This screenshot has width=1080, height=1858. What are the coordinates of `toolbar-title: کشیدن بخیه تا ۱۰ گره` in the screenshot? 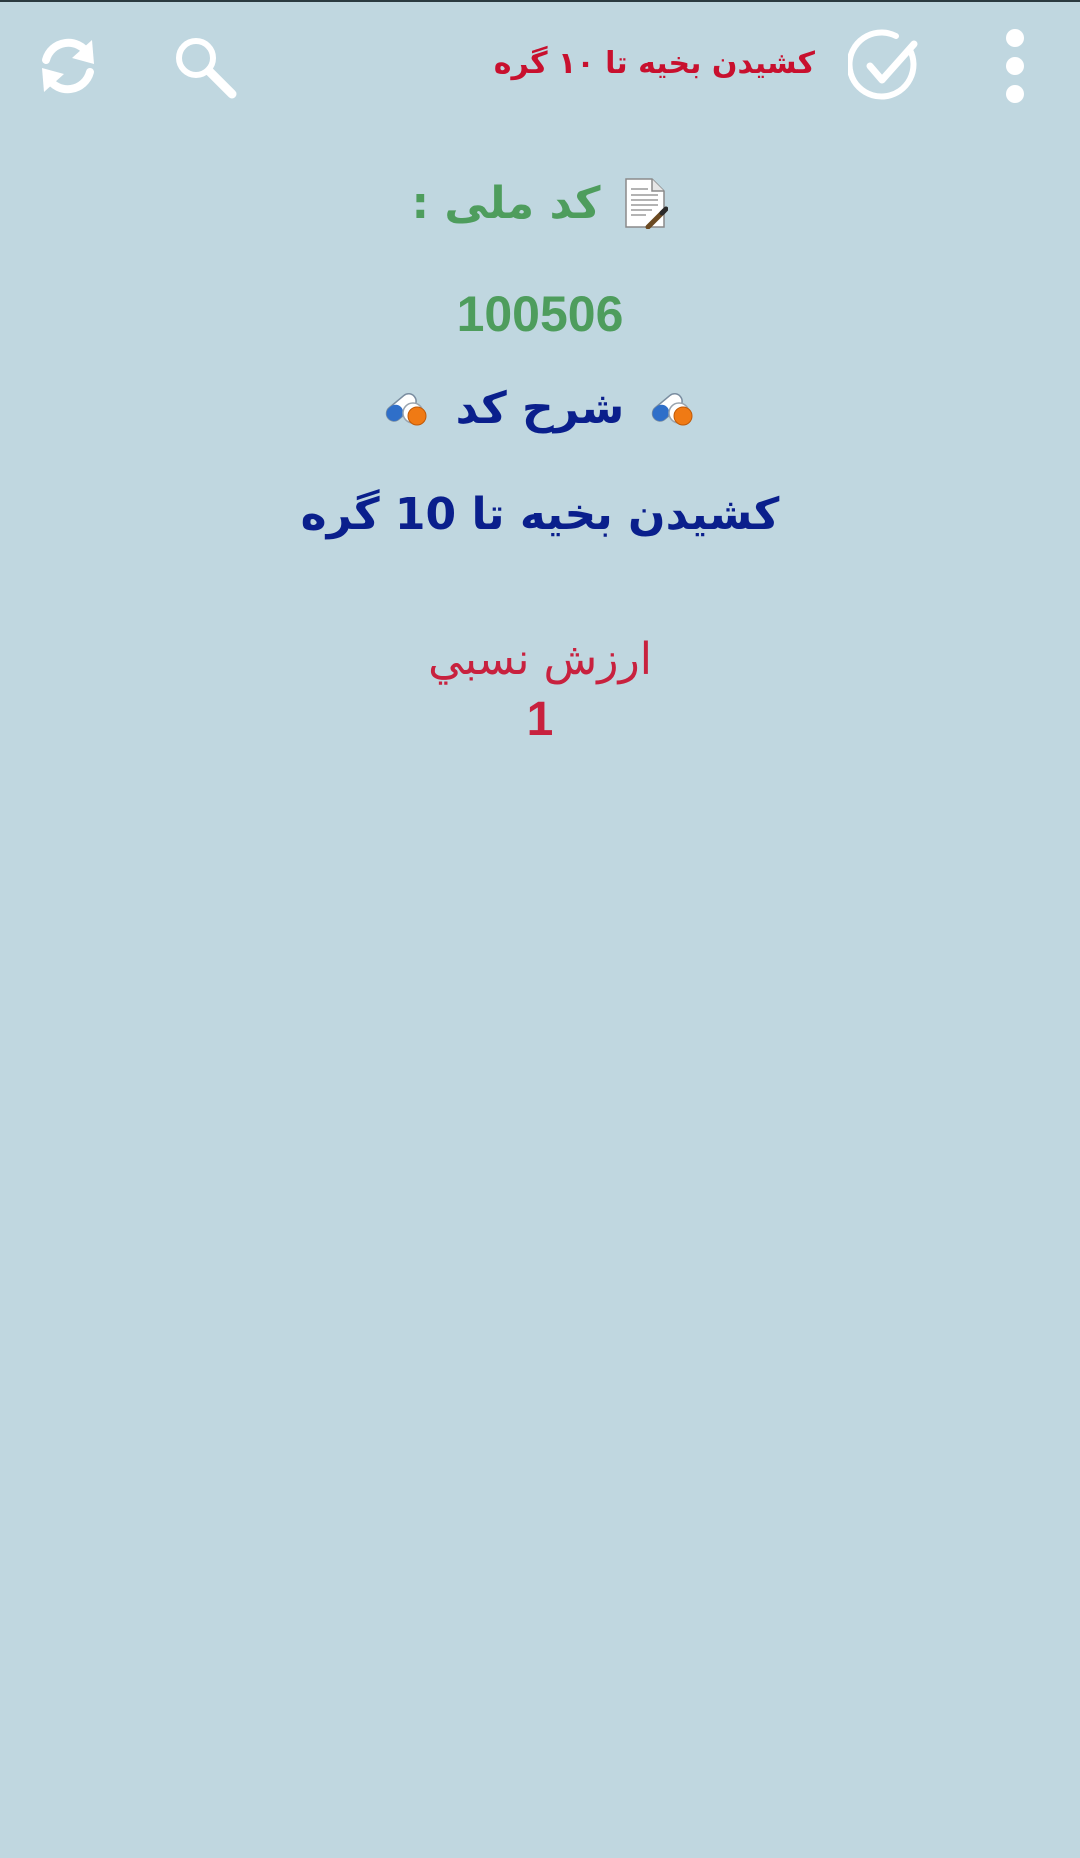 It's located at (654, 63).